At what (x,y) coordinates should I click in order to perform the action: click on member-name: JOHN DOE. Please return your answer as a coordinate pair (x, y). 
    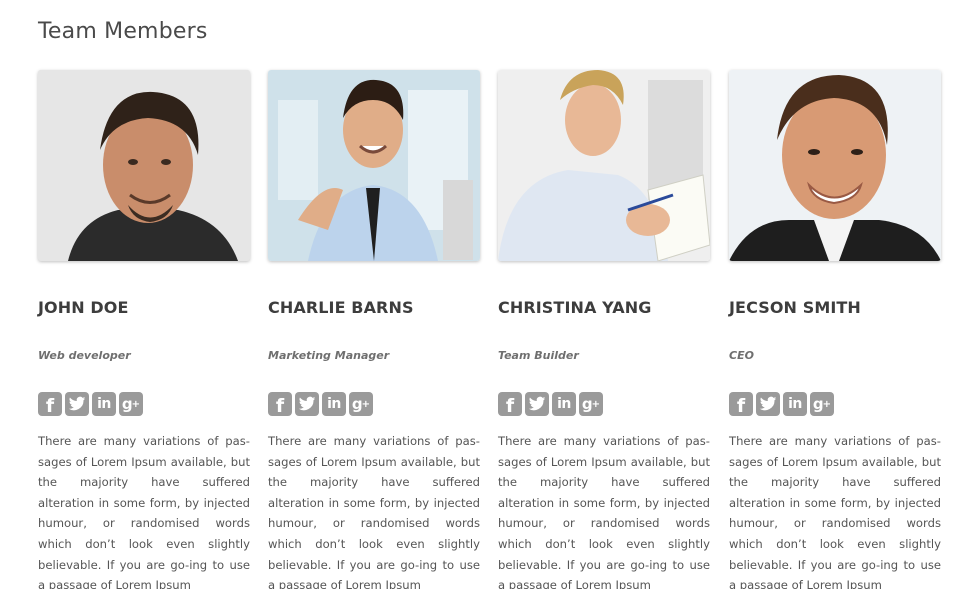
    Looking at the image, I should click on (83, 307).